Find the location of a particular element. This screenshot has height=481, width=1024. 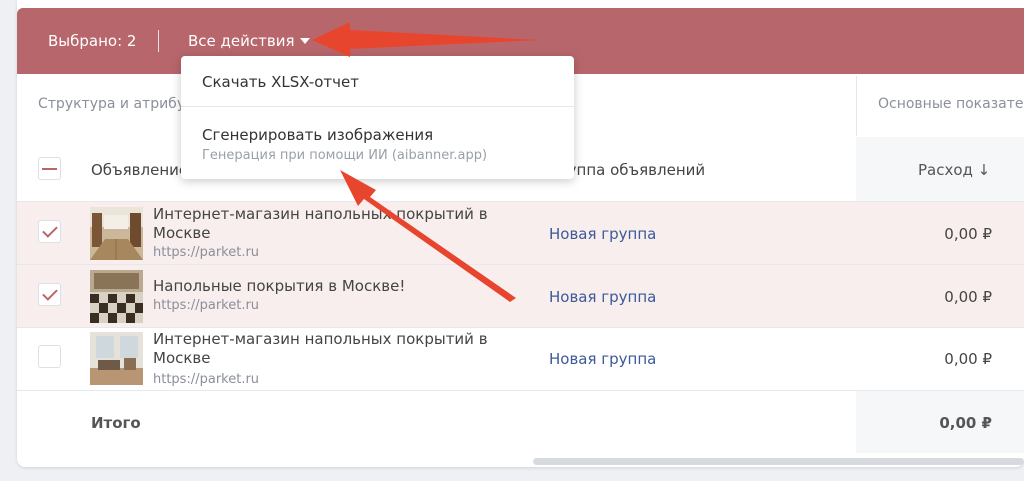

column-group-structure: Структура и атрибуты is located at coordinates (121, 104).